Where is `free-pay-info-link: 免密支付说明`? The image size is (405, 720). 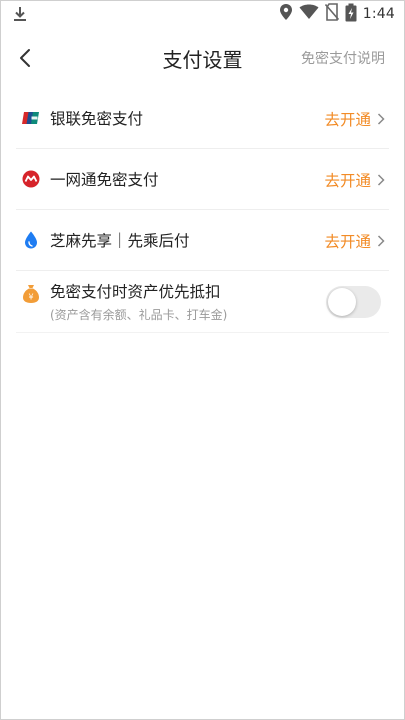
free-pay-info-link: 免密支付说明 is located at coordinates (343, 58).